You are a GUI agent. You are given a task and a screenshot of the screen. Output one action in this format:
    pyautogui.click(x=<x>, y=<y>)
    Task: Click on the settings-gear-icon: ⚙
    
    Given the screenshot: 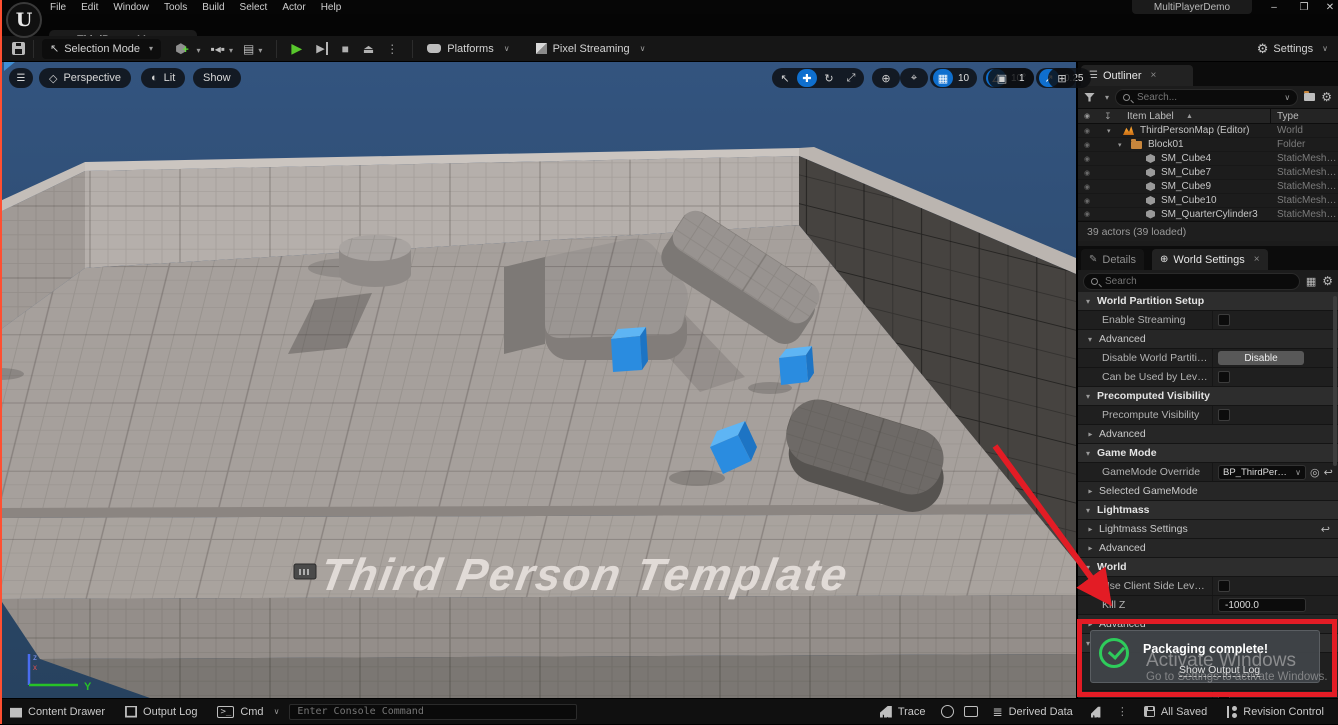 What is the action you would take?
    pyautogui.click(x=1327, y=281)
    